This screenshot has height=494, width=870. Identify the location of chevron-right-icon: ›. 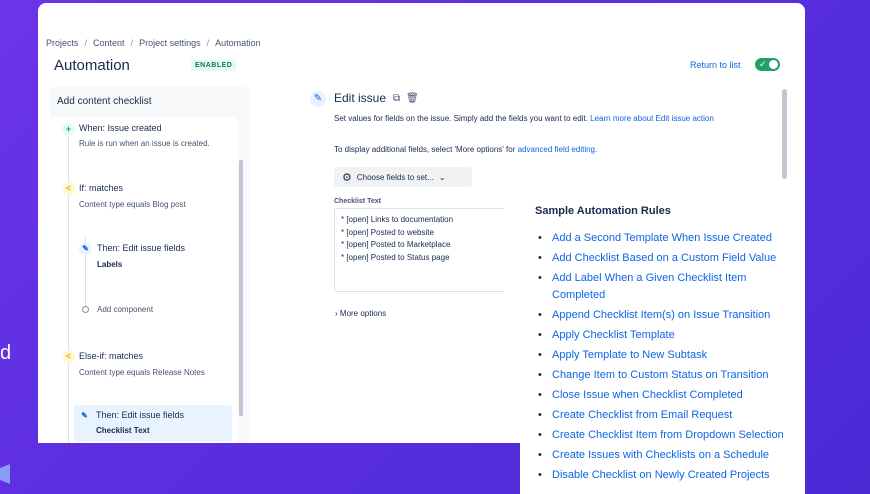
(336, 313).